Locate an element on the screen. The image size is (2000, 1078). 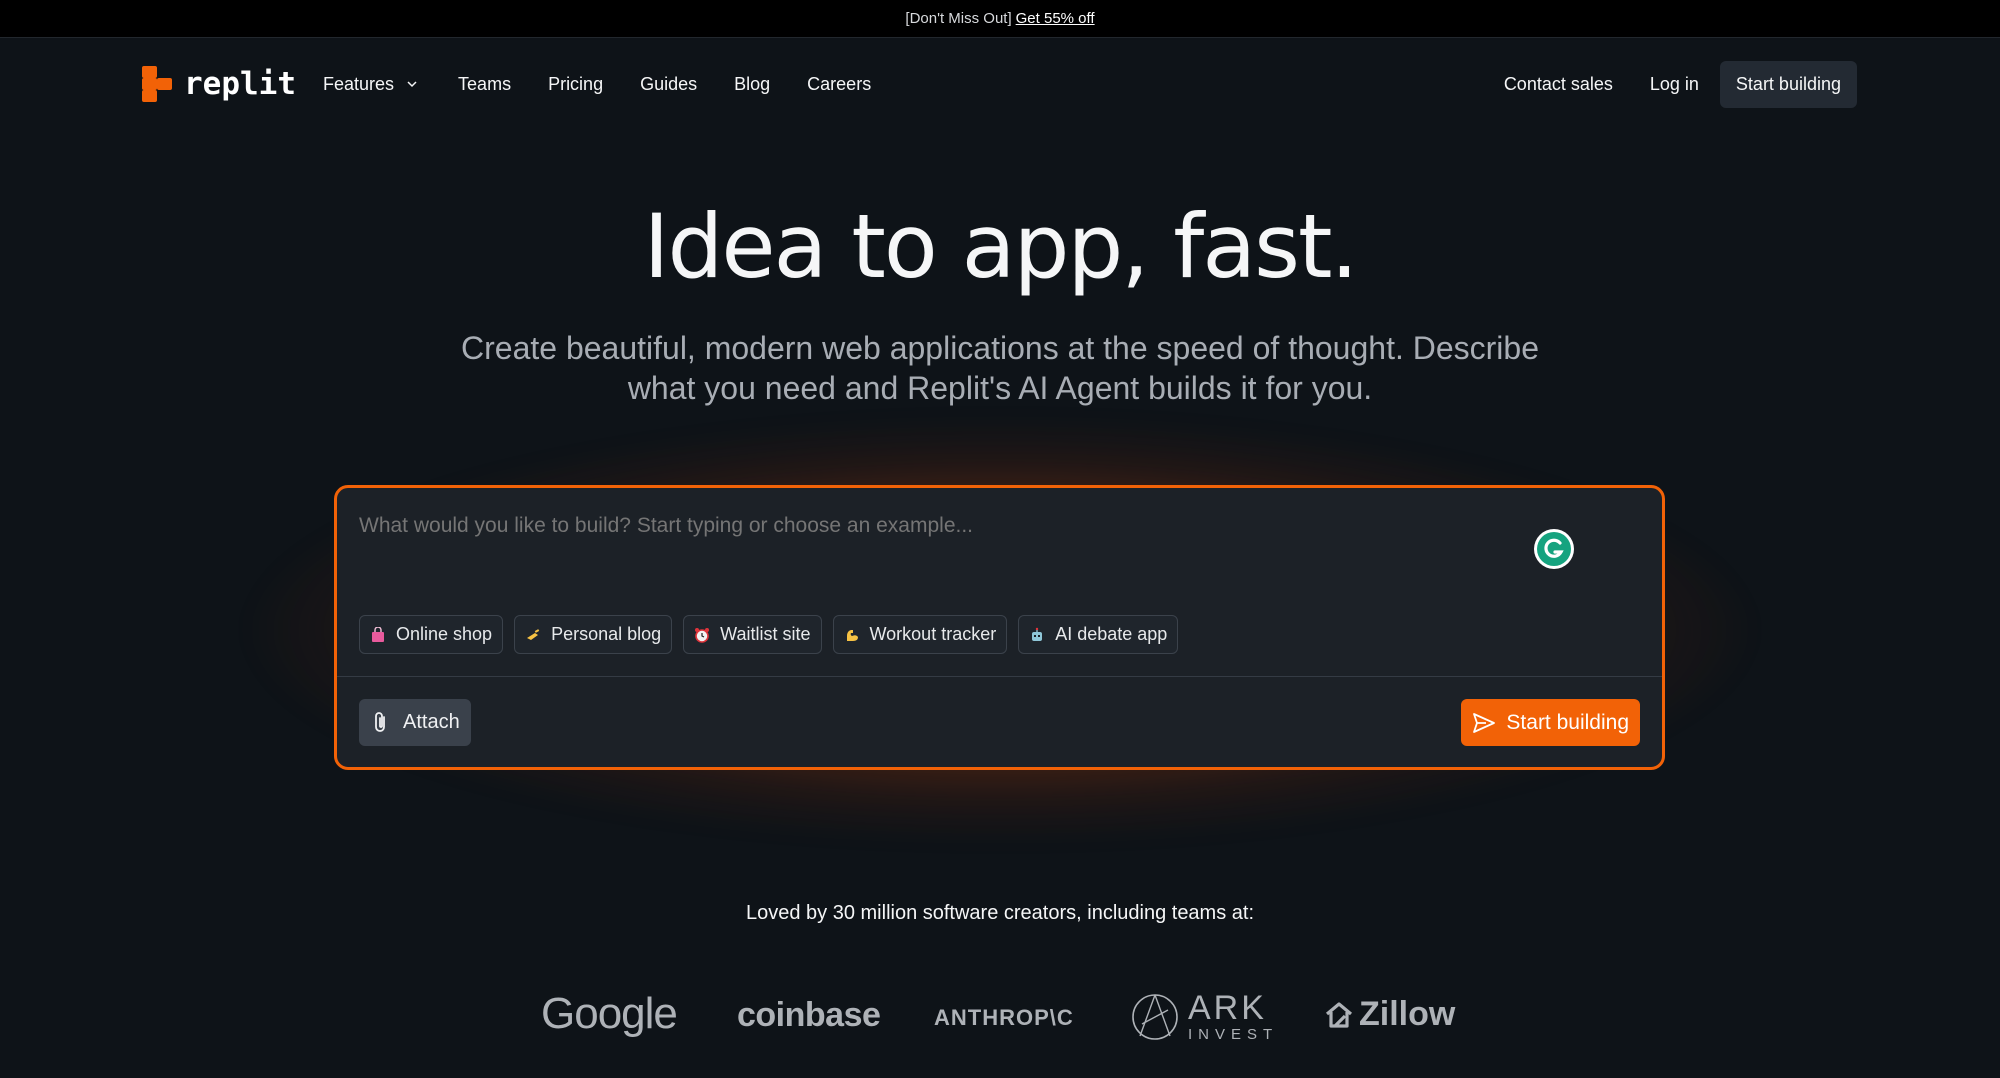
nav-item-label: Guides is located at coordinates (669, 83).